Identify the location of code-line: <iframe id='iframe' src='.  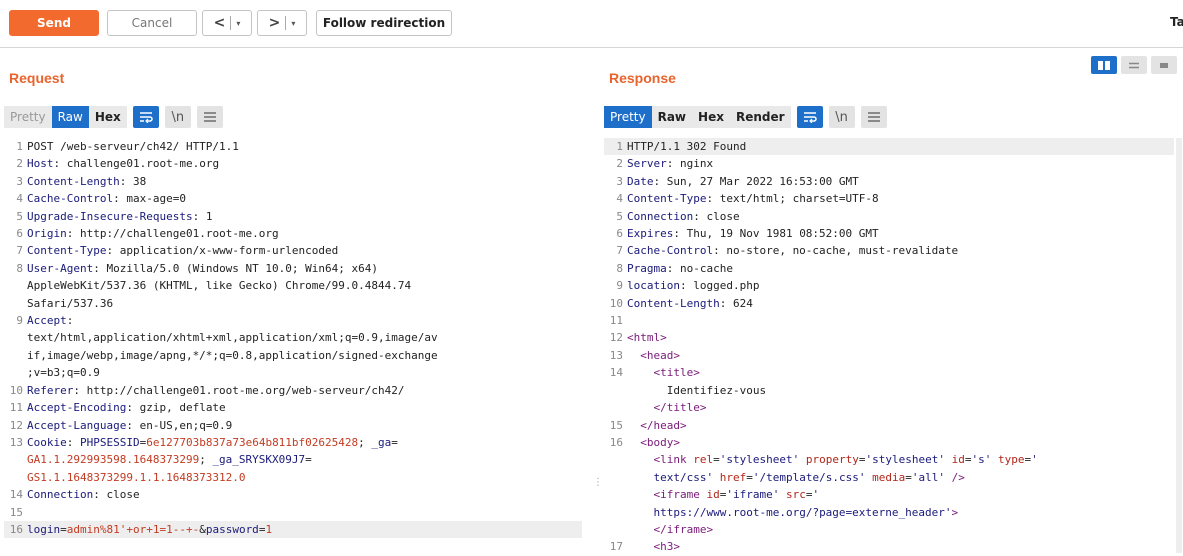
(889, 494).